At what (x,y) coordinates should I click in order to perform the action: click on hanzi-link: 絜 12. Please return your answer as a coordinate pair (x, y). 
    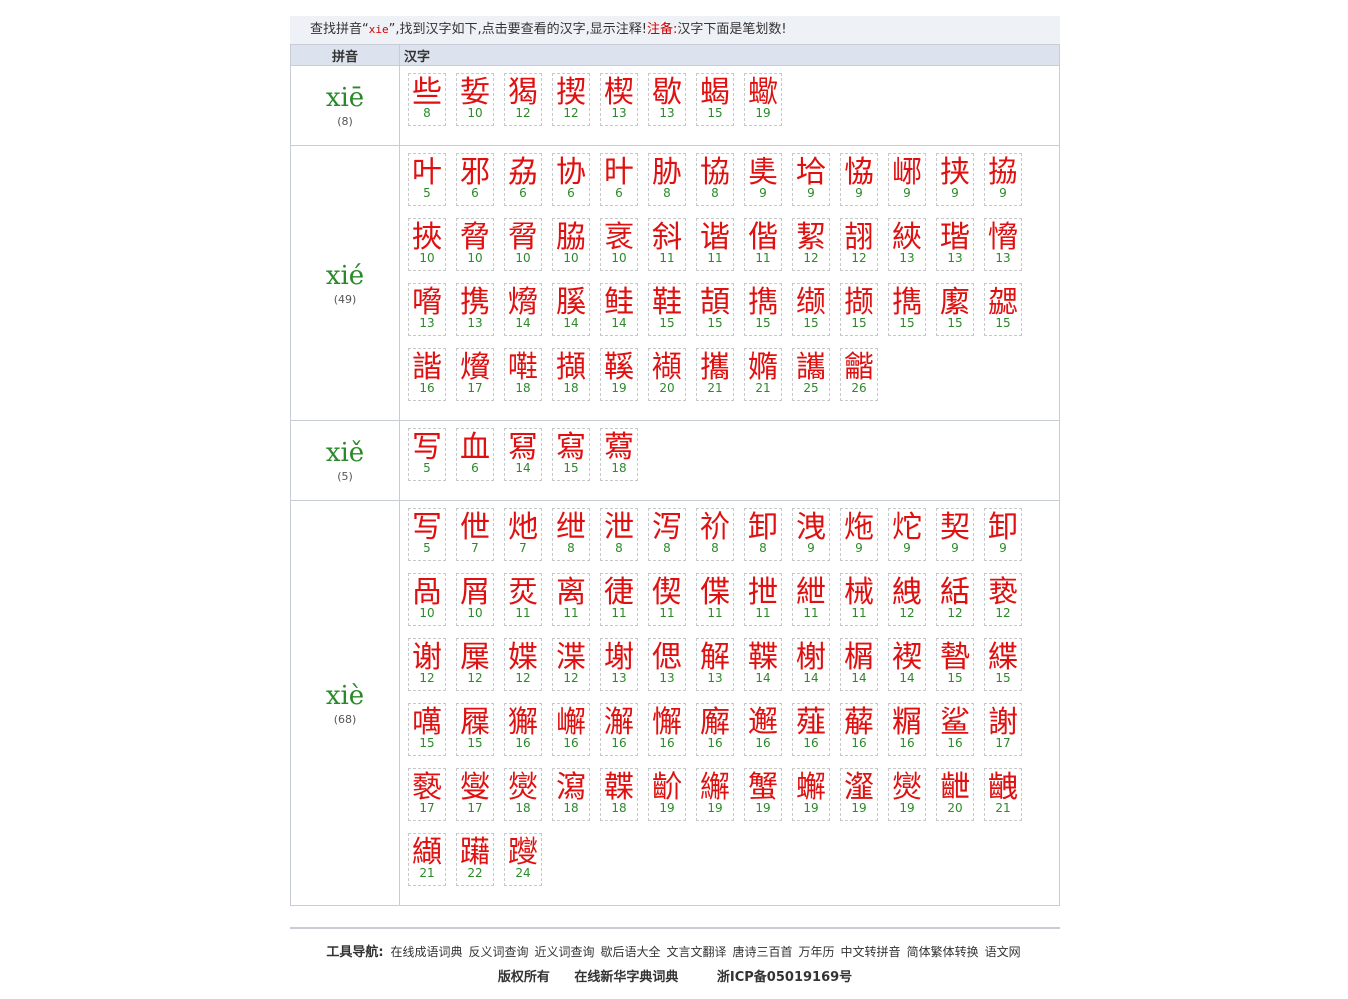
    Looking at the image, I should click on (811, 244).